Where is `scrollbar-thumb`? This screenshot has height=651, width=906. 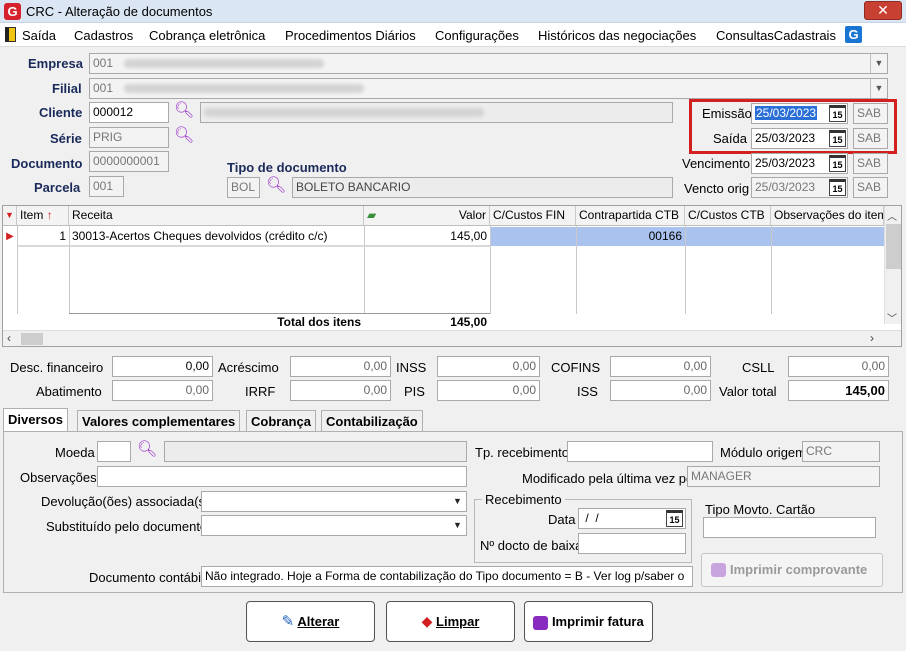 scrollbar-thumb is located at coordinates (893, 246).